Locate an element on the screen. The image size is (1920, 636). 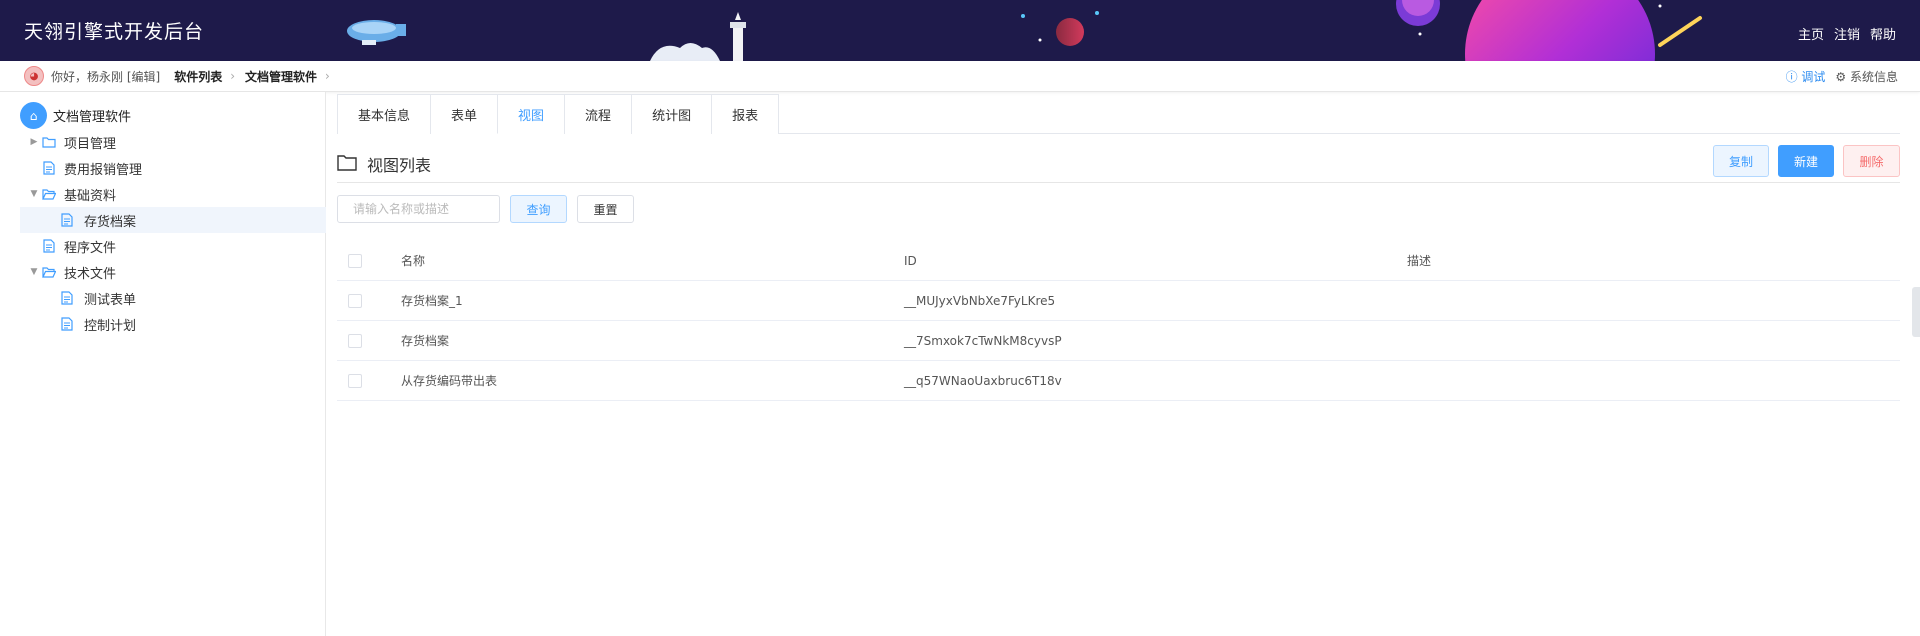
space-illustration is located at coordinates (1024, 30).